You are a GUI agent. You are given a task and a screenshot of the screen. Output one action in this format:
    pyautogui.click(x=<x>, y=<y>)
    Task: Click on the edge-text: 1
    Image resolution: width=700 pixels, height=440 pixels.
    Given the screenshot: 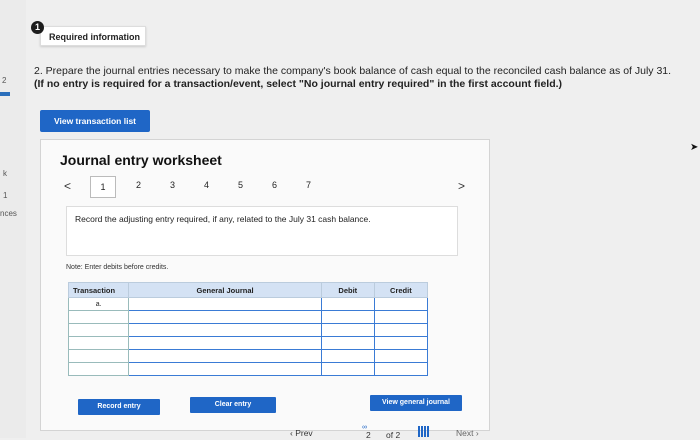 What is the action you would take?
    pyautogui.click(x=5, y=195)
    